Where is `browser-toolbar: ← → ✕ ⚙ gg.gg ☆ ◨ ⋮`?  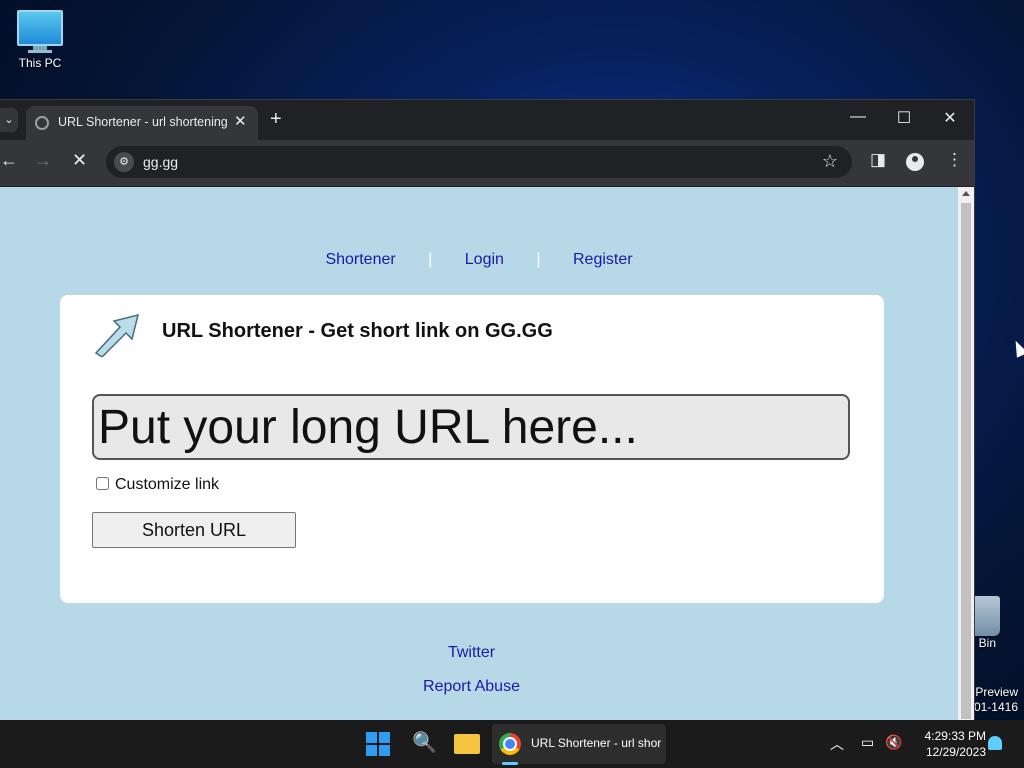 browser-toolbar: ← → ✕ ⚙ gg.gg ☆ ◨ ⋮ is located at coordinates (487, 163).